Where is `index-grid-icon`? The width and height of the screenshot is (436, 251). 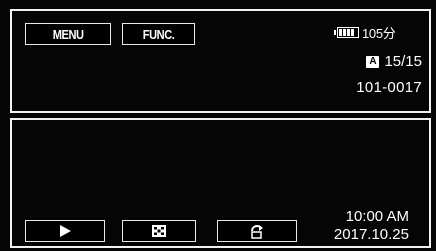
index-grid-icon is located at coordinates (159, 231).